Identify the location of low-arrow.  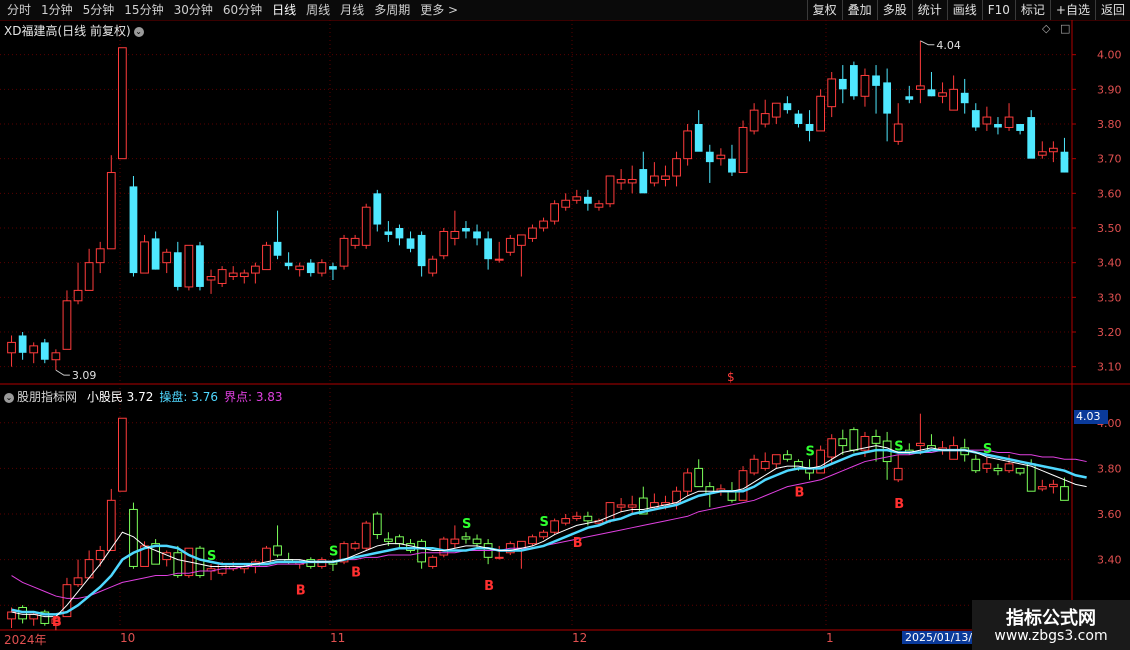
(62, 372).